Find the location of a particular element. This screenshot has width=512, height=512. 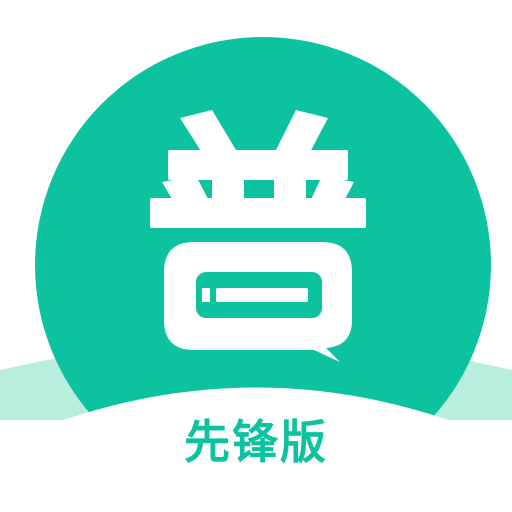

speech-bubble-bar is located at coordinates (262, 295).